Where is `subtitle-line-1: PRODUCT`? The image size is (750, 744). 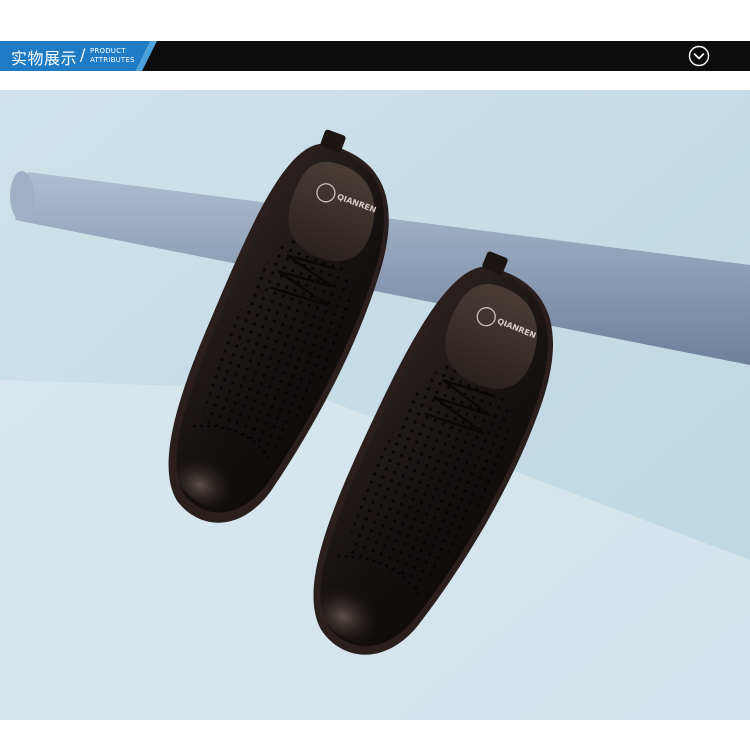 subtitle-line-1: PRODUCT is located at coordinates (108, 51).